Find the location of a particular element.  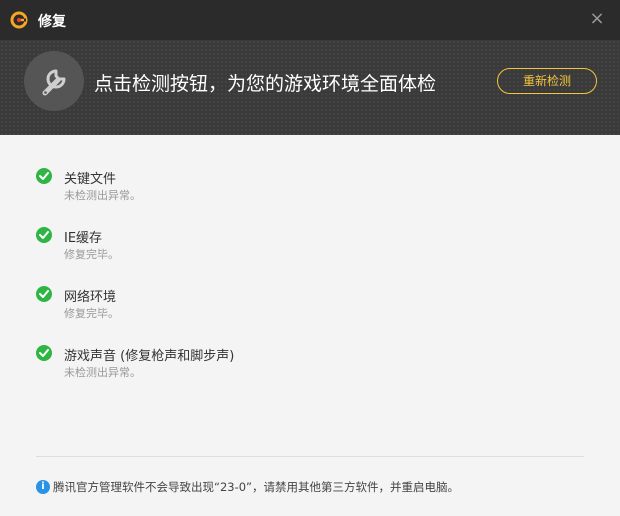

list-item: 游戏声音 (修复枪声和脚步声) 未检测出异常。 is located at coordinates (306, 374).